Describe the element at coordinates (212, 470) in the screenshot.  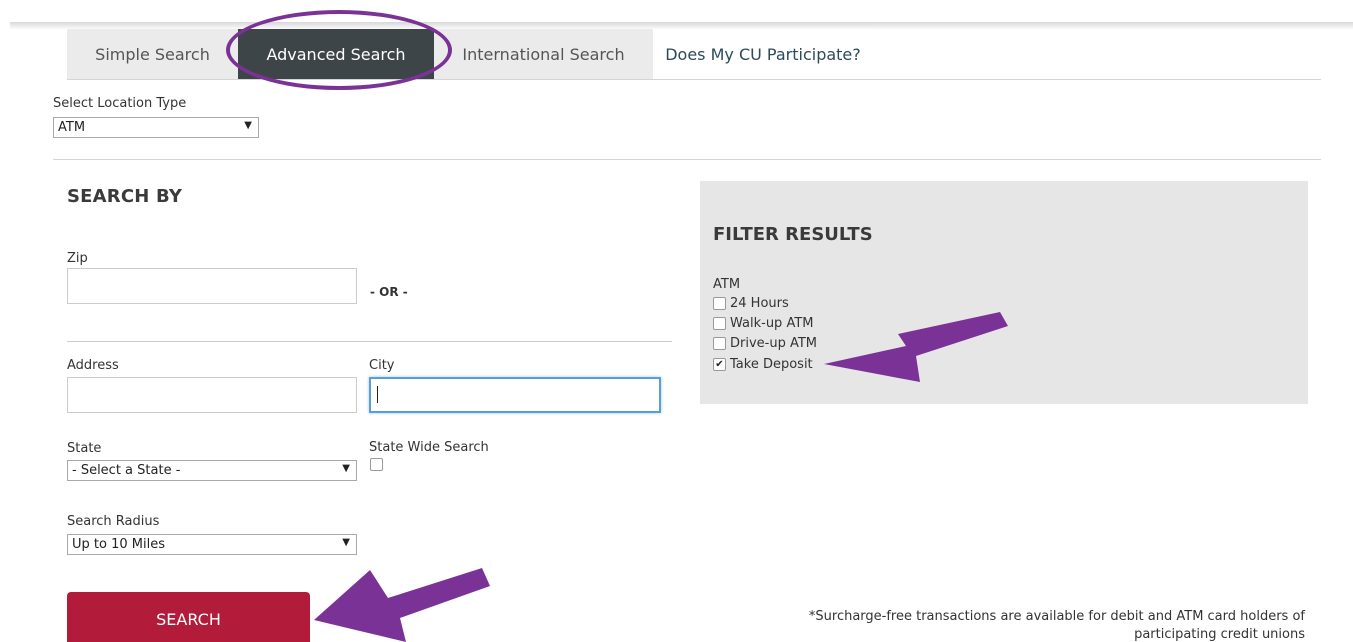
I see `state-select: - Select a State - ▼` at that location.